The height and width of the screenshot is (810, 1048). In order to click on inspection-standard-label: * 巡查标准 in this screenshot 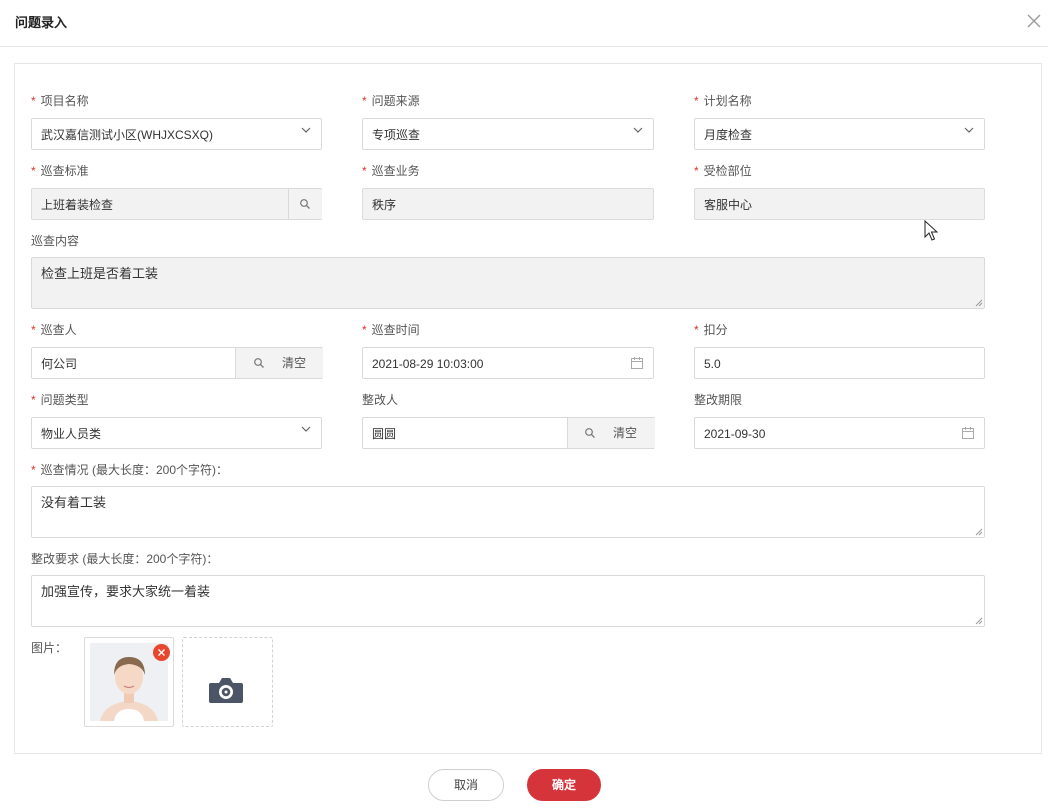, I will do `click(60, 171)`.